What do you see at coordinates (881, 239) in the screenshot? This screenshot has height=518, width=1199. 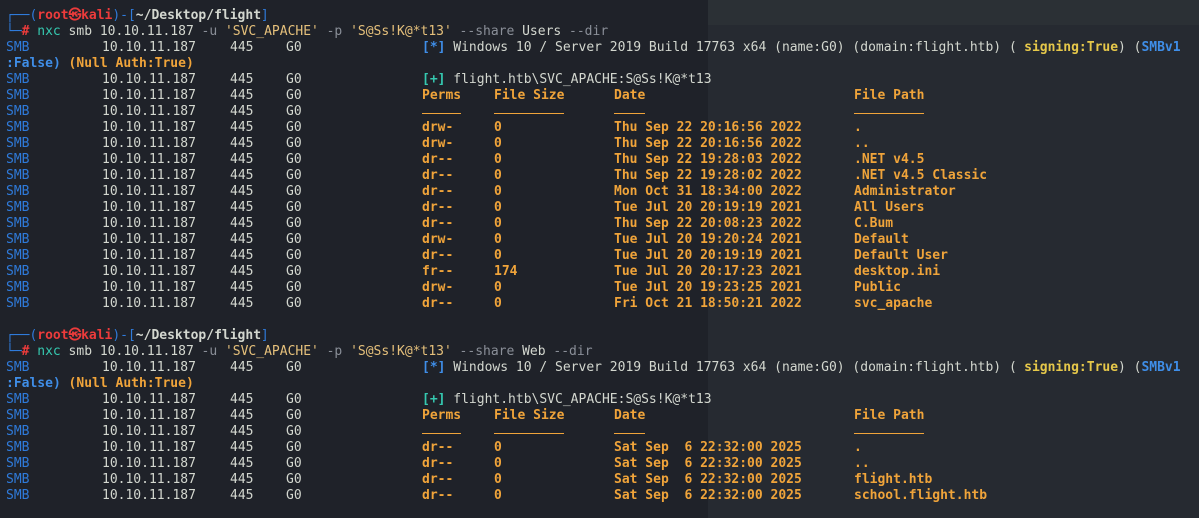 I see `row-path: Default` at bounding box center [881, 239].